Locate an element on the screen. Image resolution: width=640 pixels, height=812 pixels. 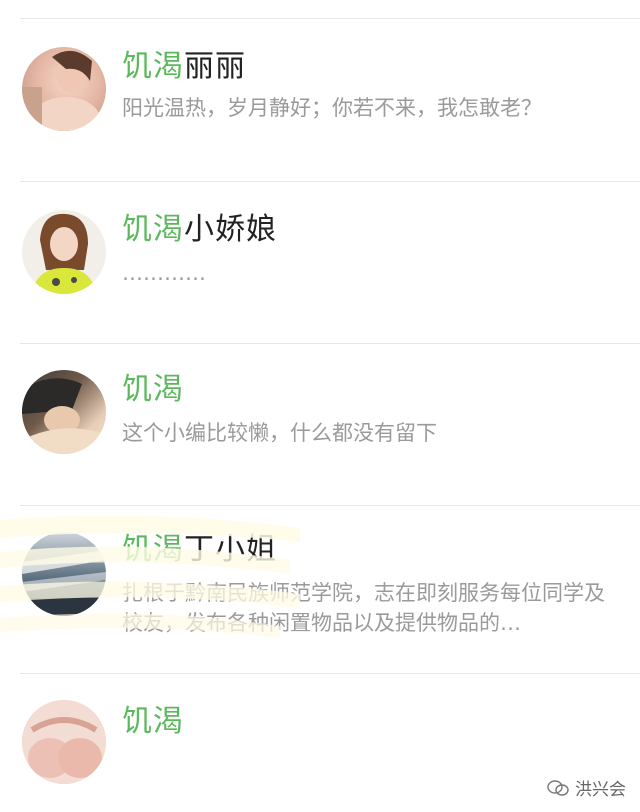
contact-name: 饥渴丁小姐 is located at coordinates (199, 550).